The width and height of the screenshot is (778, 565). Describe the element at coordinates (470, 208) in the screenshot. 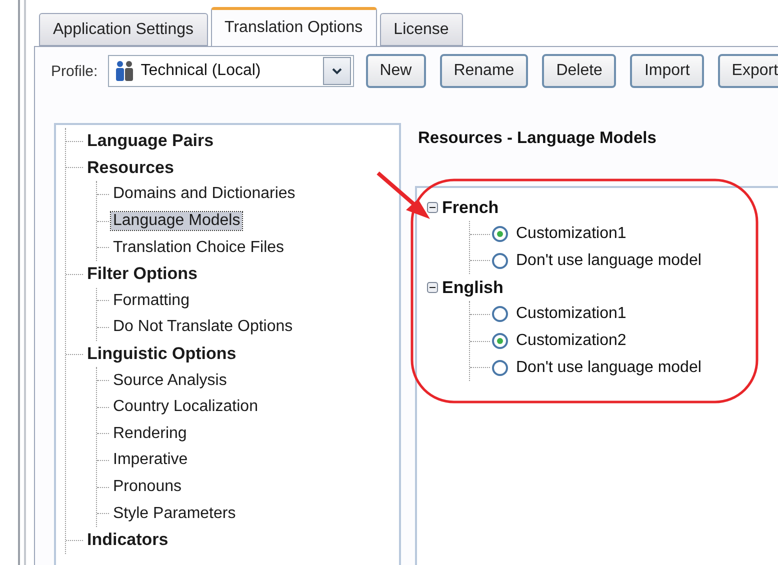

I see `language-name: French` at that location.